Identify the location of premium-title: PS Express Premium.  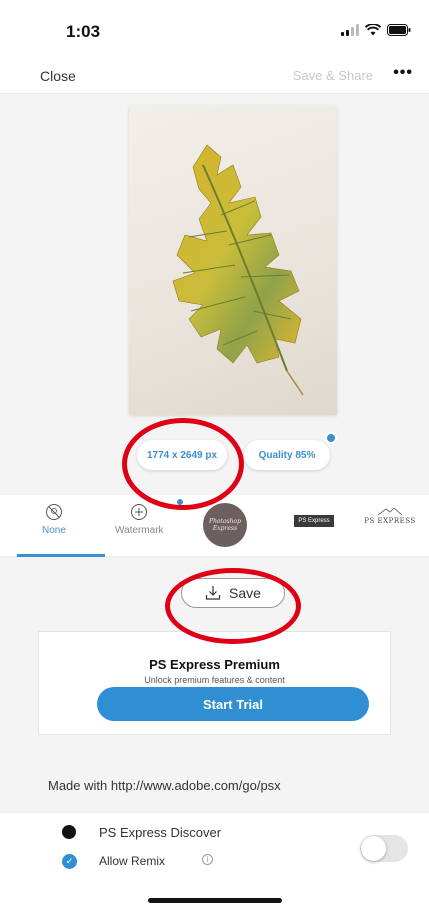
(214, 664).